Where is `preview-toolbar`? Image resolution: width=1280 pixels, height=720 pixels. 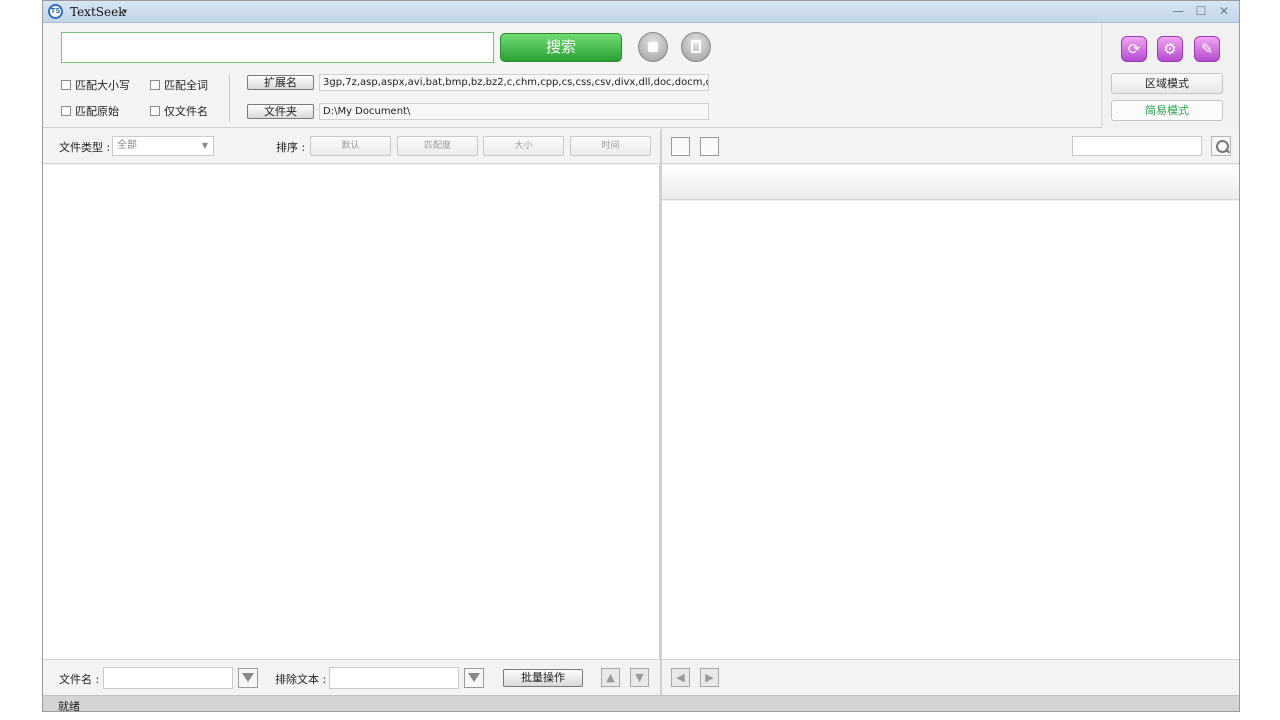 preview-toolbar is located at coordinates (950, 146).